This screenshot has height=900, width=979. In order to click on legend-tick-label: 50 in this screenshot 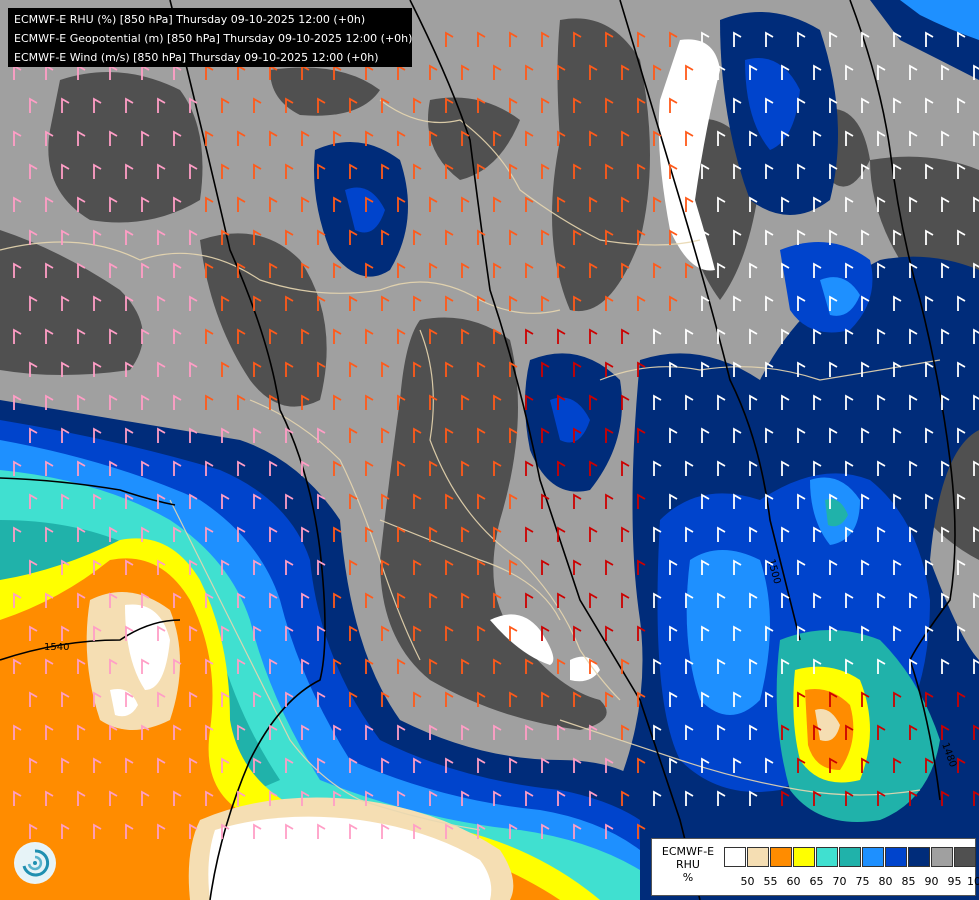, I will do `click(747, 881)`.